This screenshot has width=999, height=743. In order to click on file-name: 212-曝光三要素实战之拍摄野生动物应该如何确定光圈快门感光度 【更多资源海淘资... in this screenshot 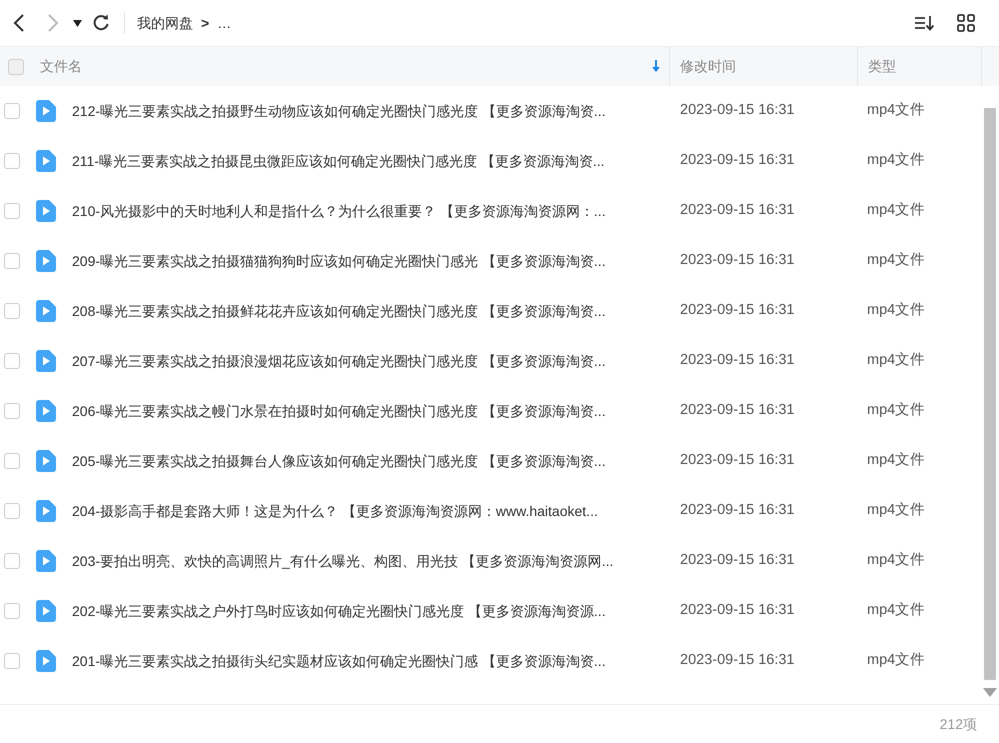, I will do `click(371, 111)`.